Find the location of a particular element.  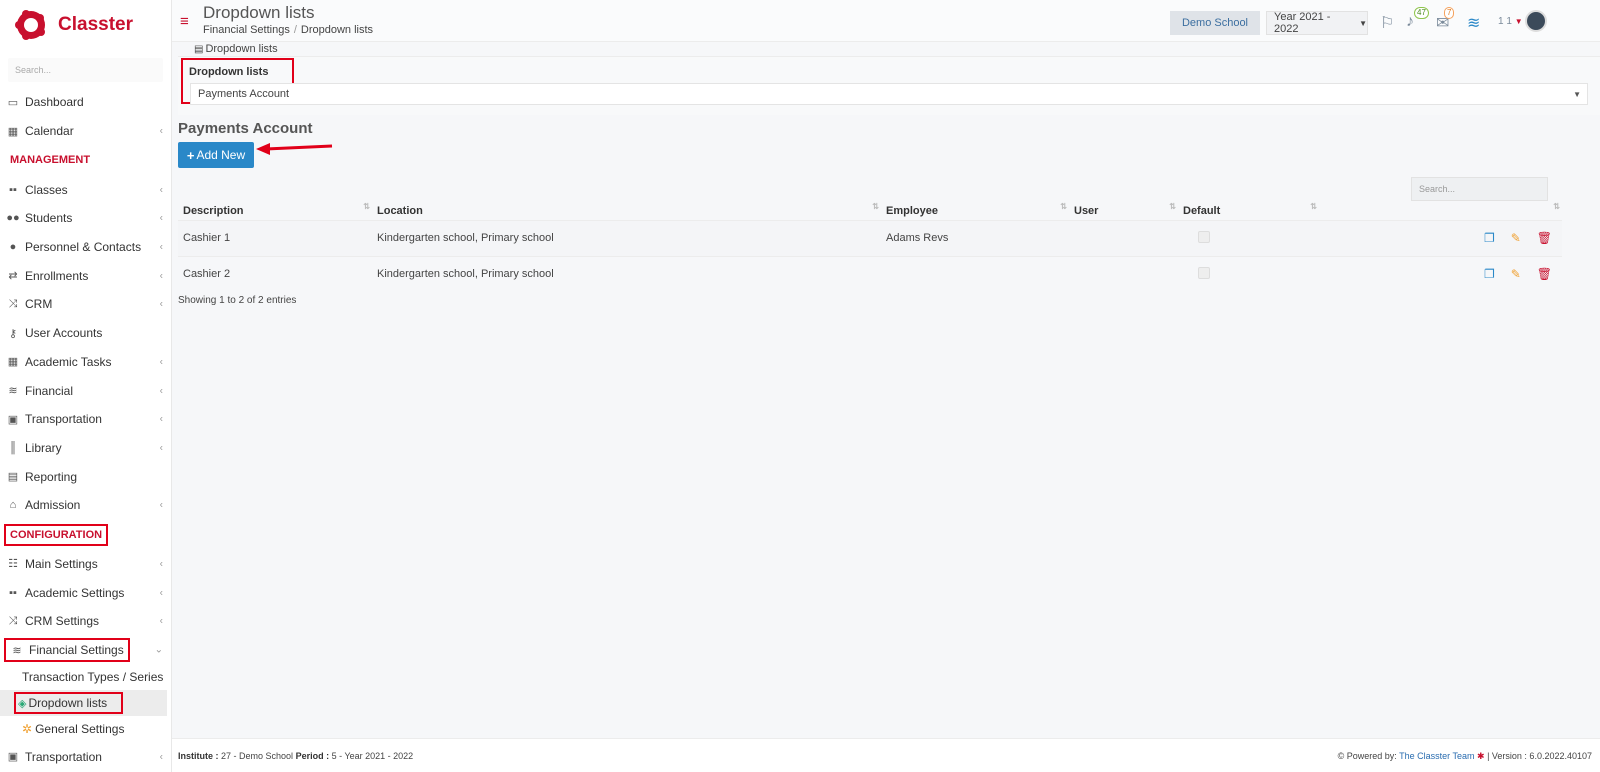

sidebar-subitem-dropdown-lists: ◈ Dropdown lists is located at coordinates (83, 703).